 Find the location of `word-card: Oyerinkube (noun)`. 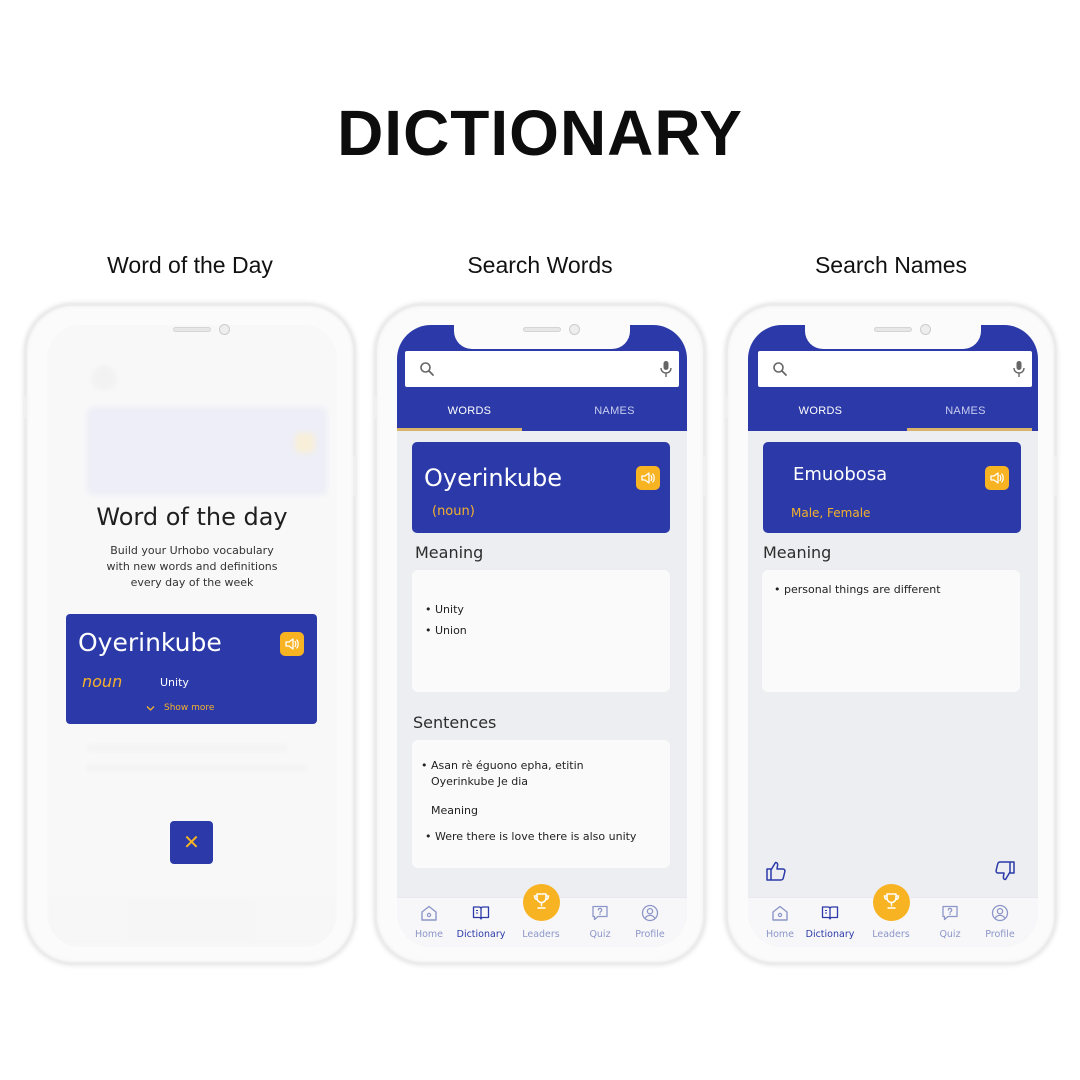

word-card: Oyerinkube (noun) is located at coordinates (541, 487).